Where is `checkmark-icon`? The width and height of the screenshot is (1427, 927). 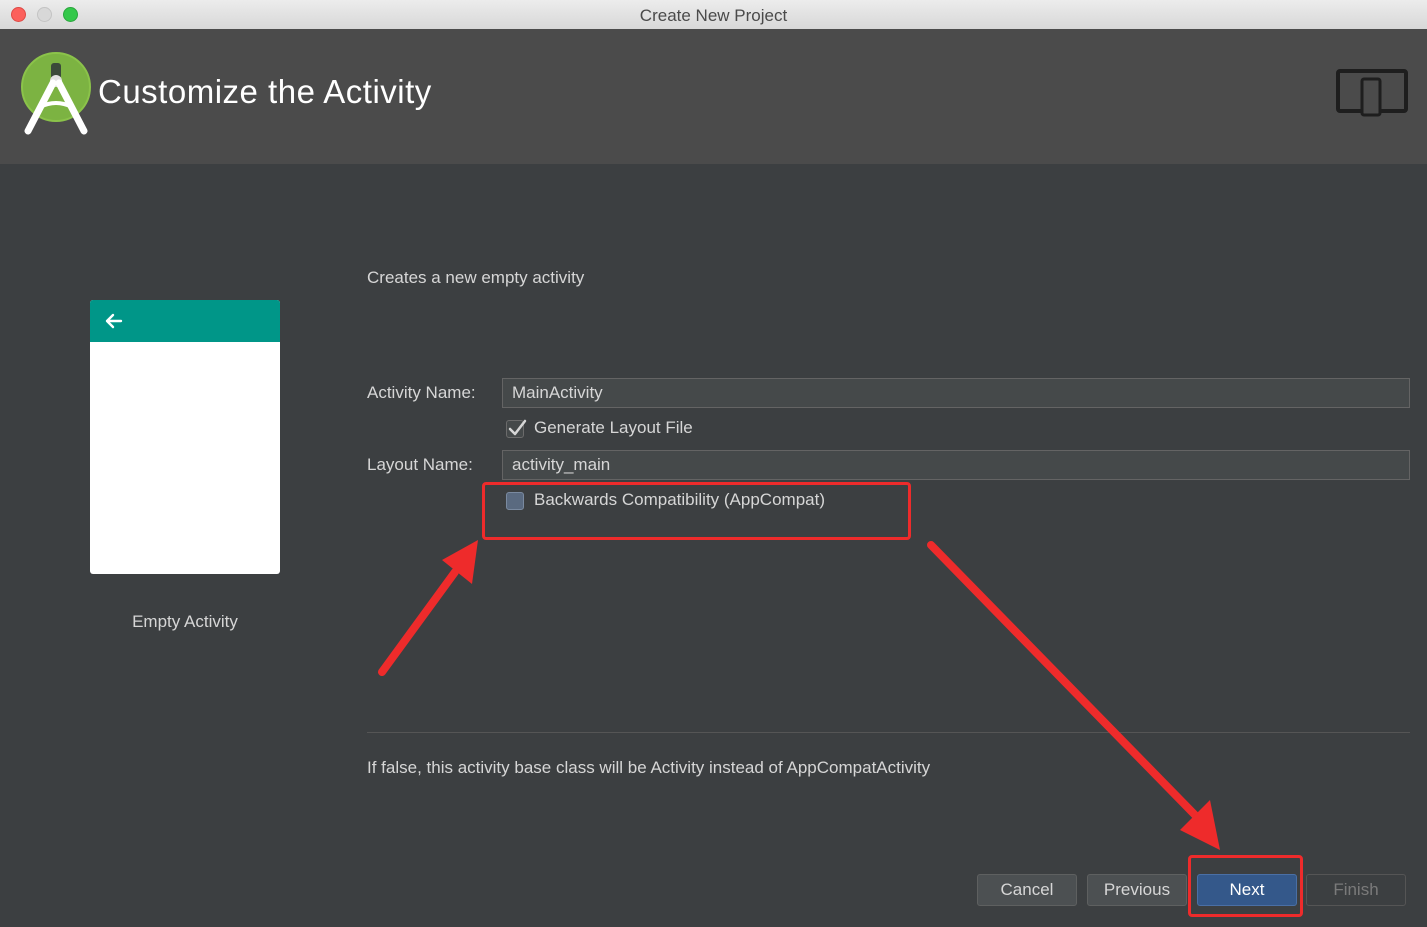 checkmark-icon is located at coordinates (517, 427).